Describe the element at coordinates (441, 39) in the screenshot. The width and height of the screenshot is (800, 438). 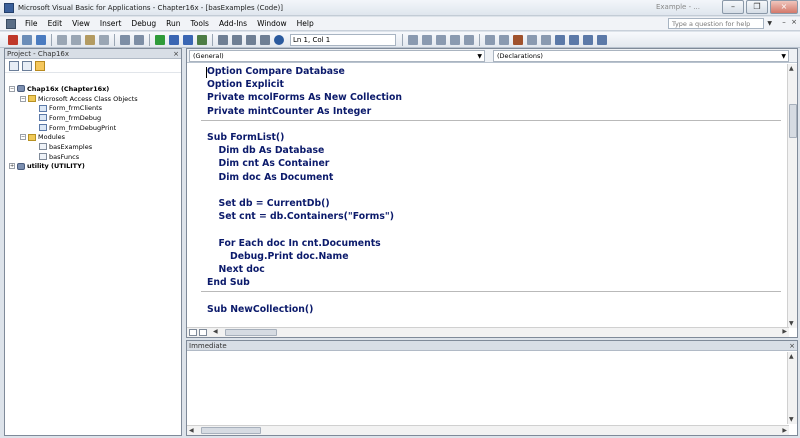
I see `quick-info-icon` at that location.